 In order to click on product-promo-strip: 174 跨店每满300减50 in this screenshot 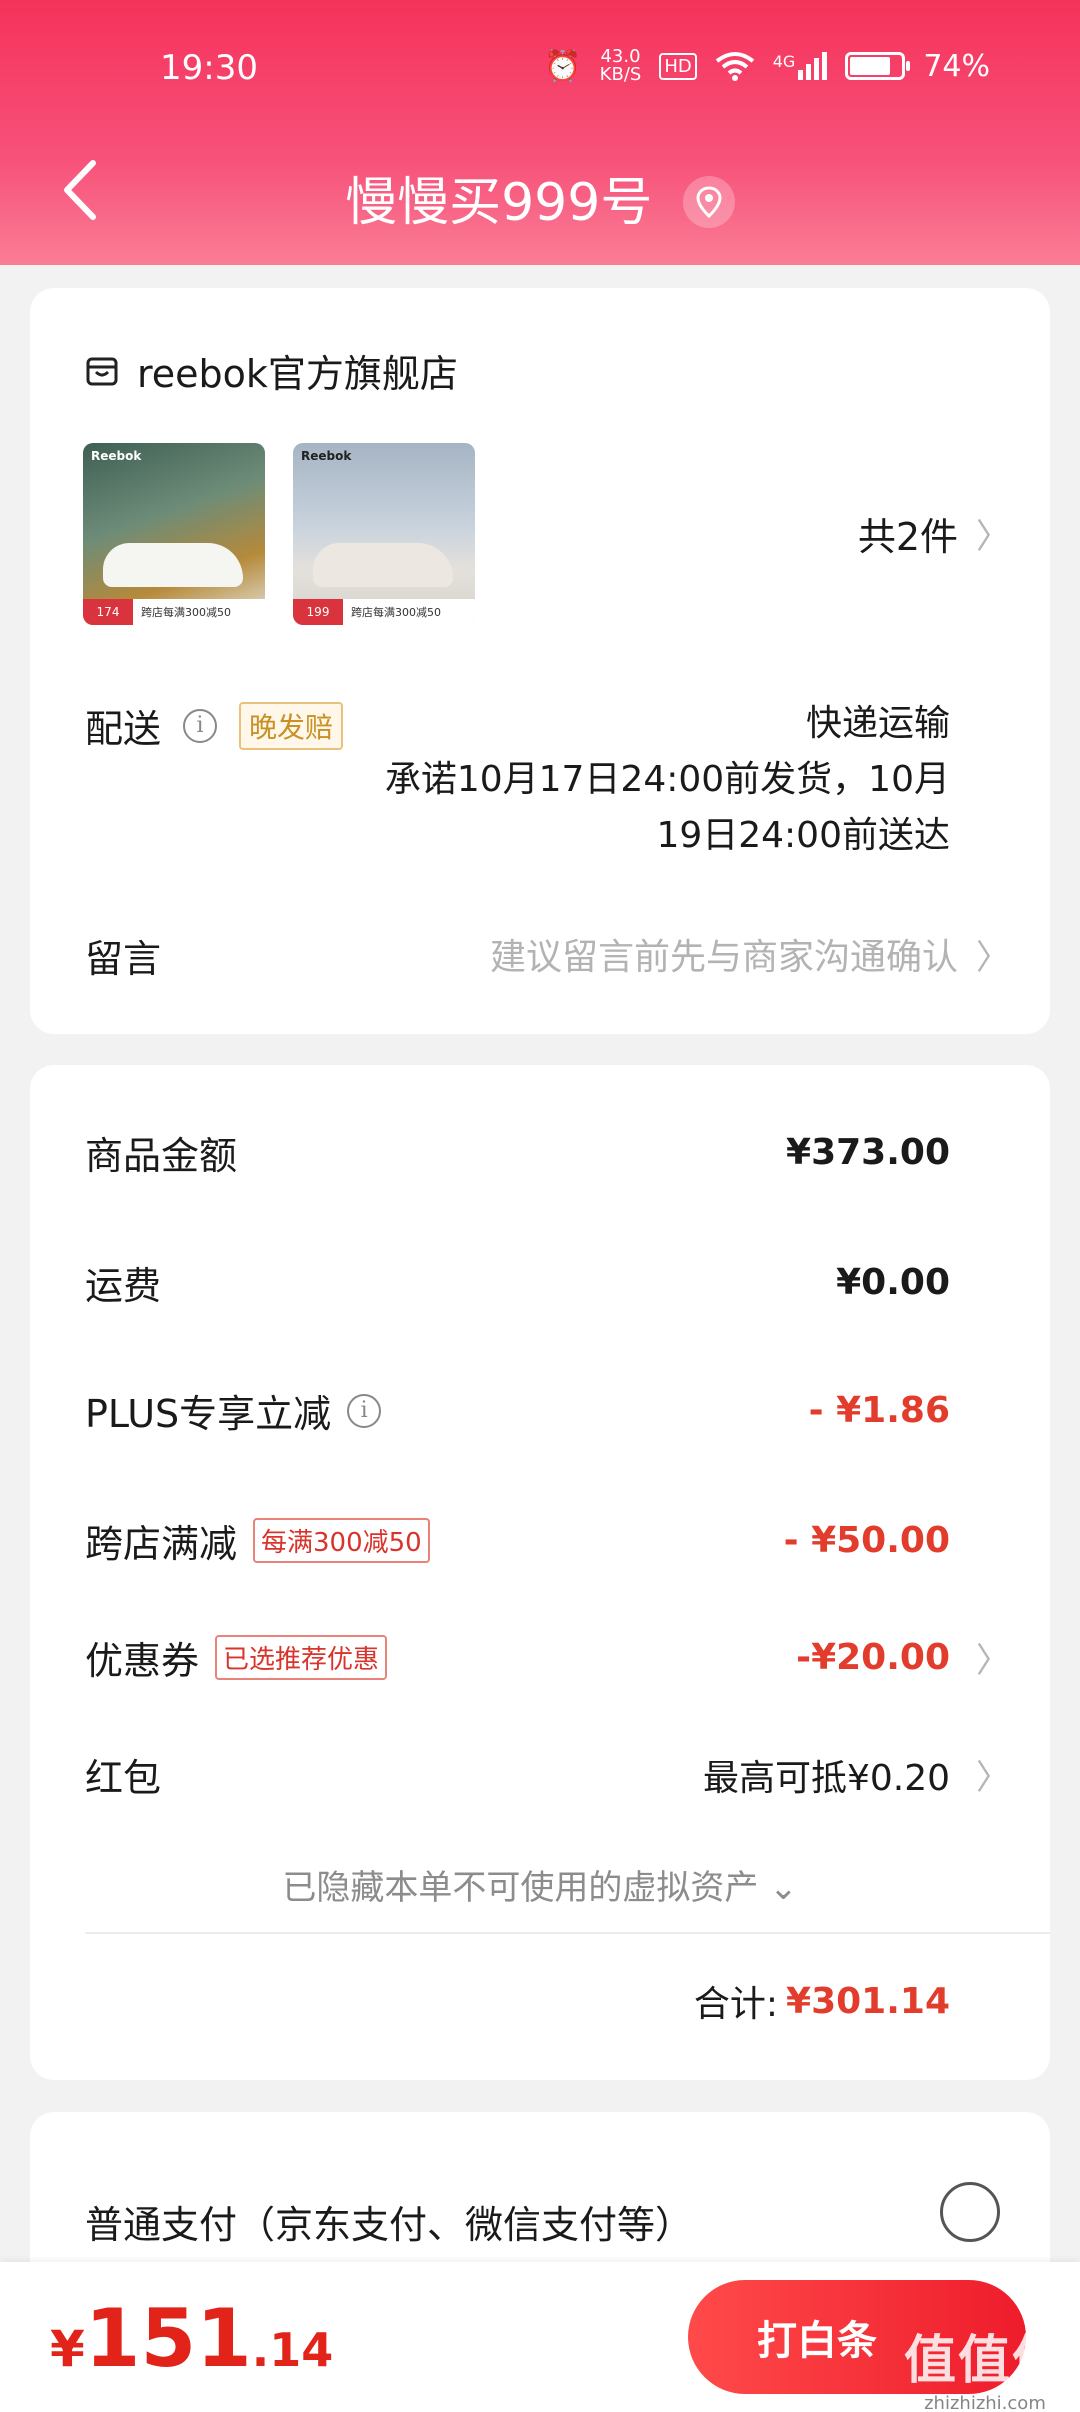, I will do `click(174, 612)`.